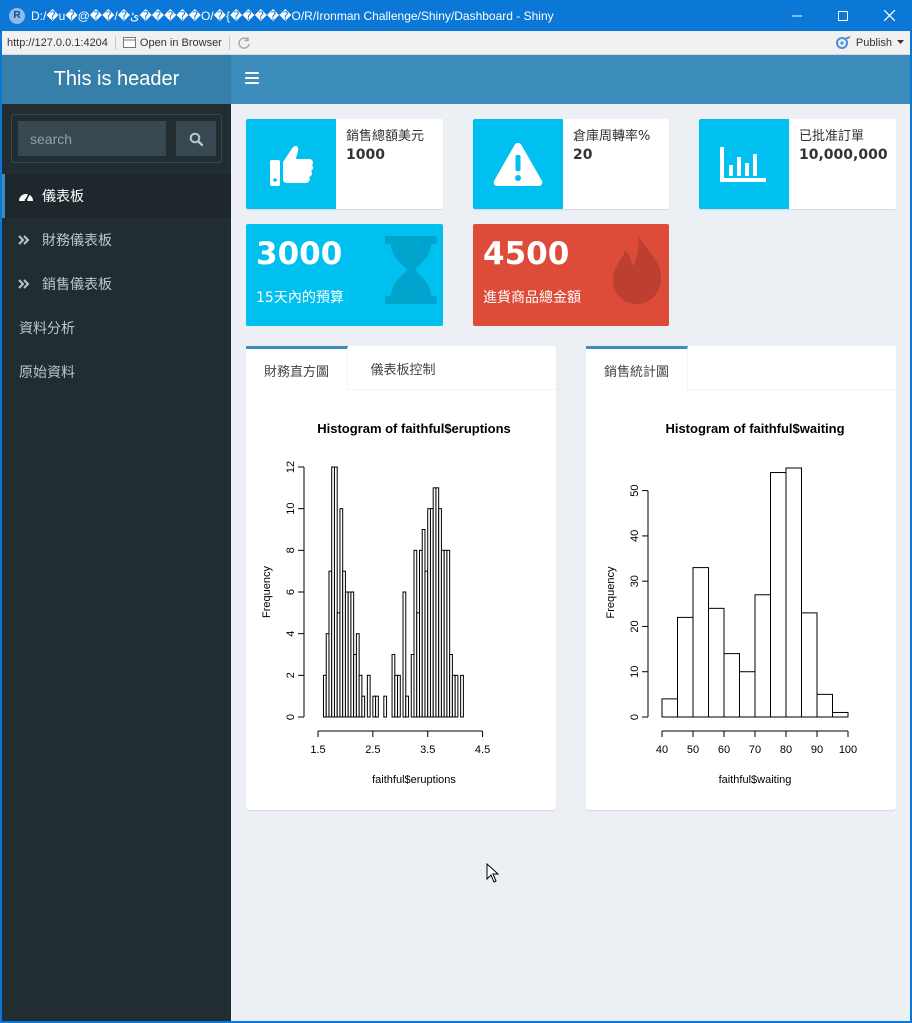 This screenshot has height=1023, width=912. Describe the element at coordinates (291, 634) in the screenshot. I see `y-tick-label: 4` at that location.